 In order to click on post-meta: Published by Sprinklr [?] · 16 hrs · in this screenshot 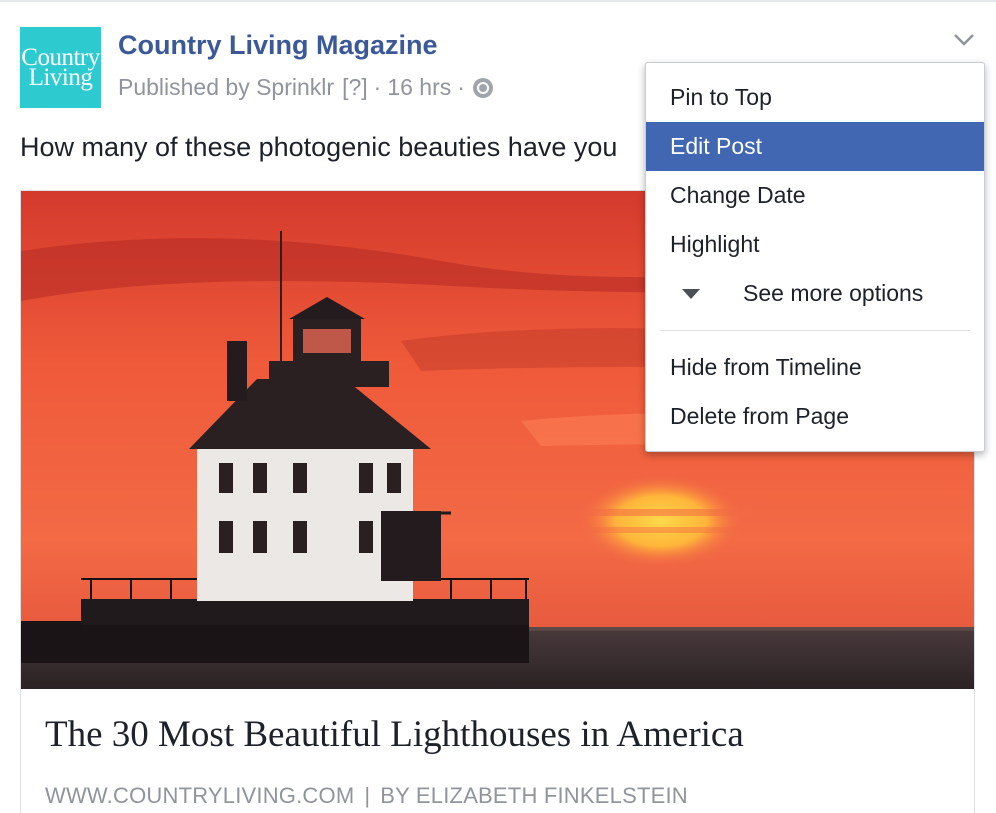, I will do `click(305, 87)`.